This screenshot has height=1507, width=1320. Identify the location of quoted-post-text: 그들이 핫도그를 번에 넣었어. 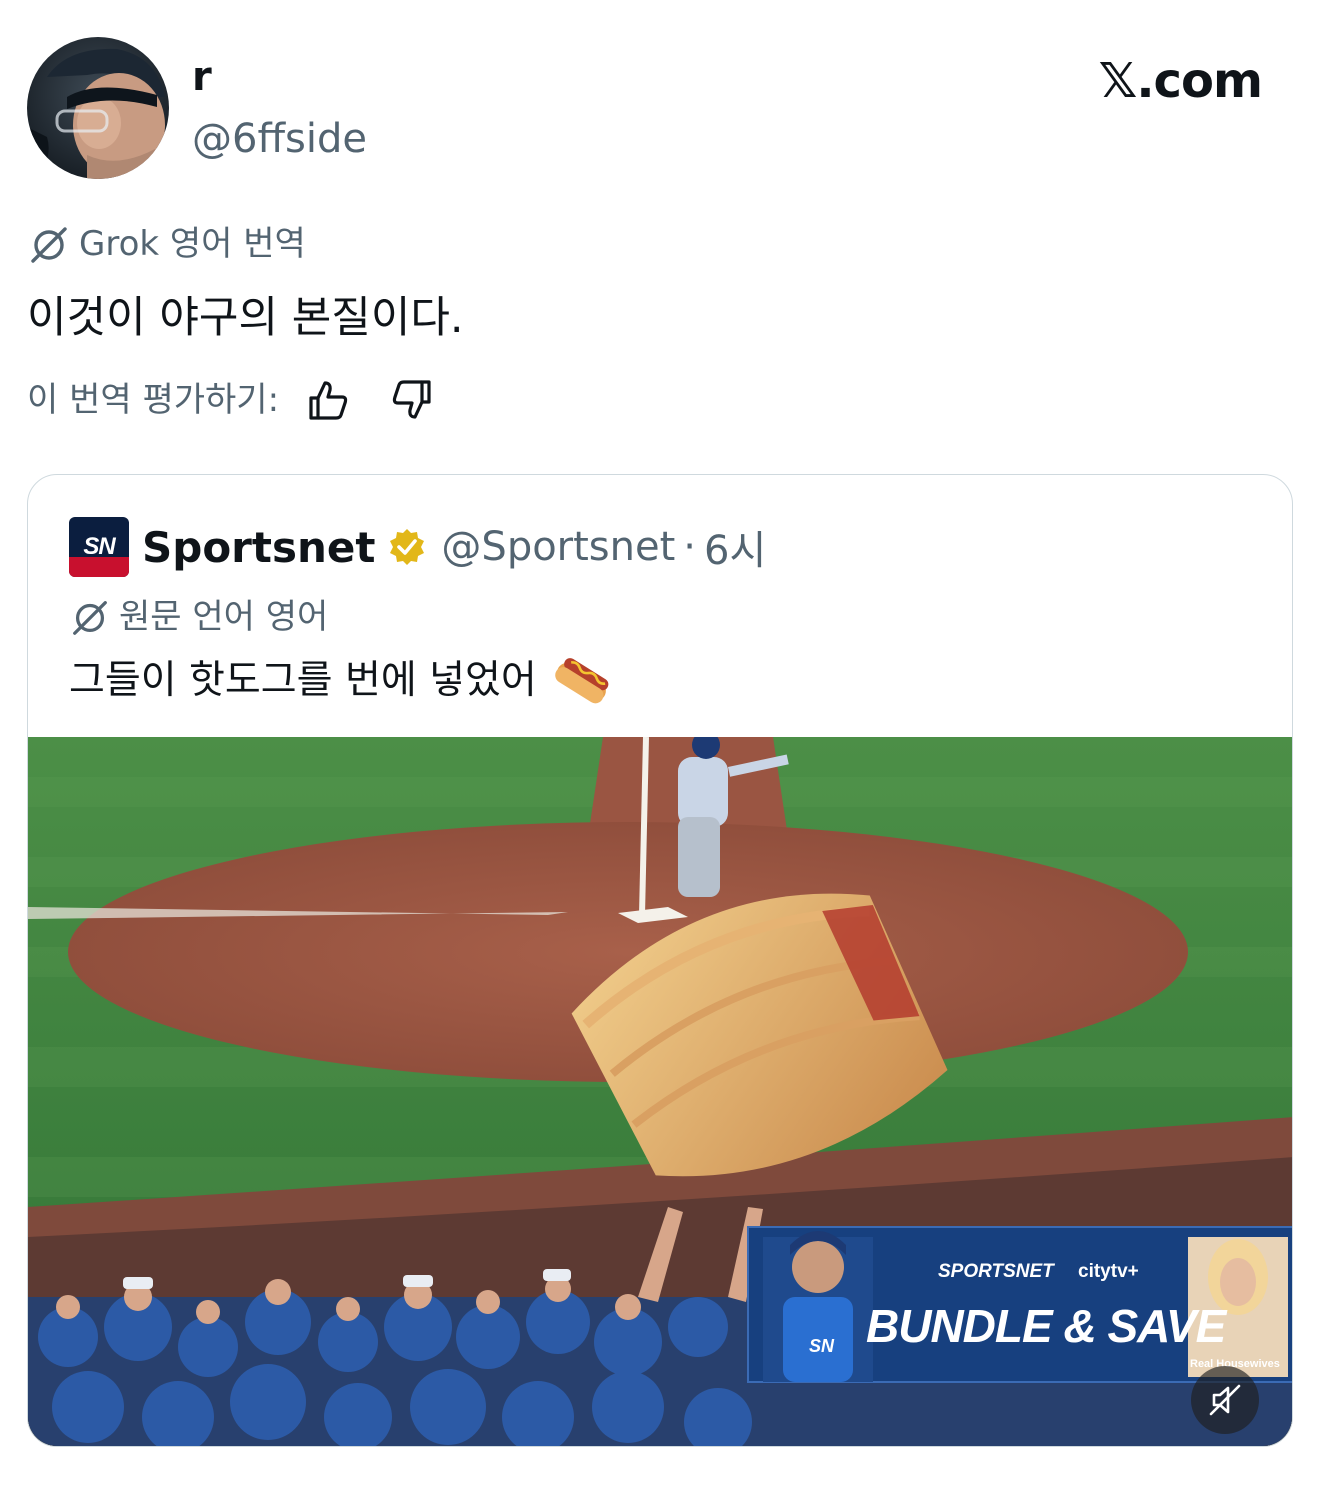
(340, 681).